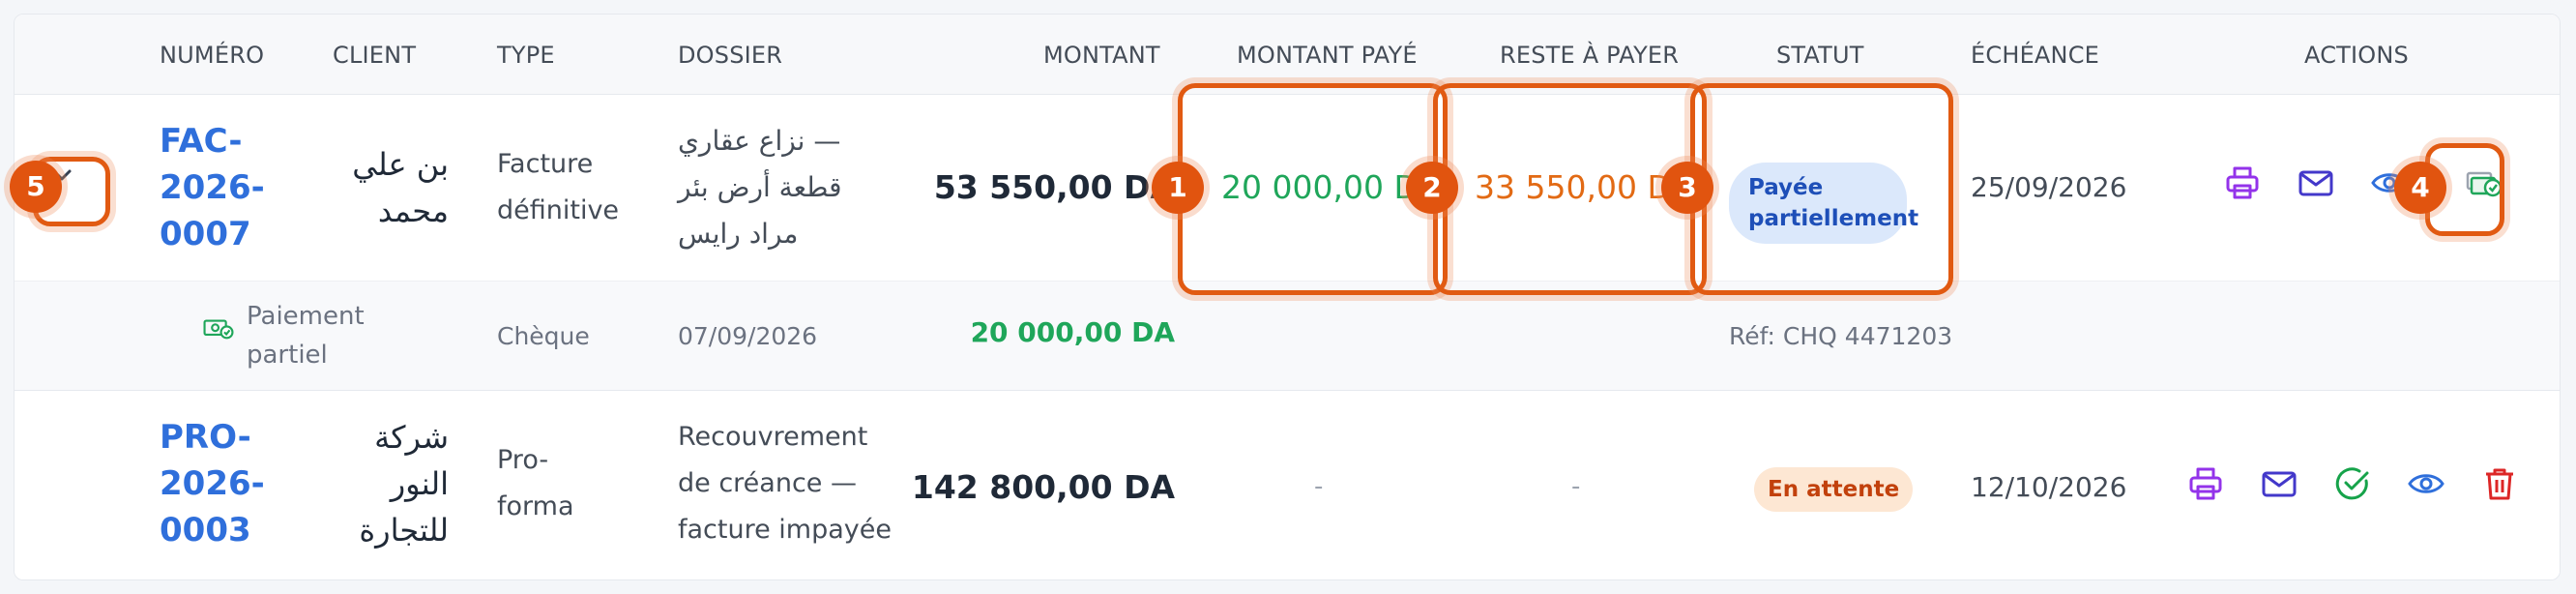 The width and height of the screenshot is (2576, 594). What do you see at coordinates (1576, 487) in the screenshot?
I see `reste-value: -` at bounding box center [1576, 487].